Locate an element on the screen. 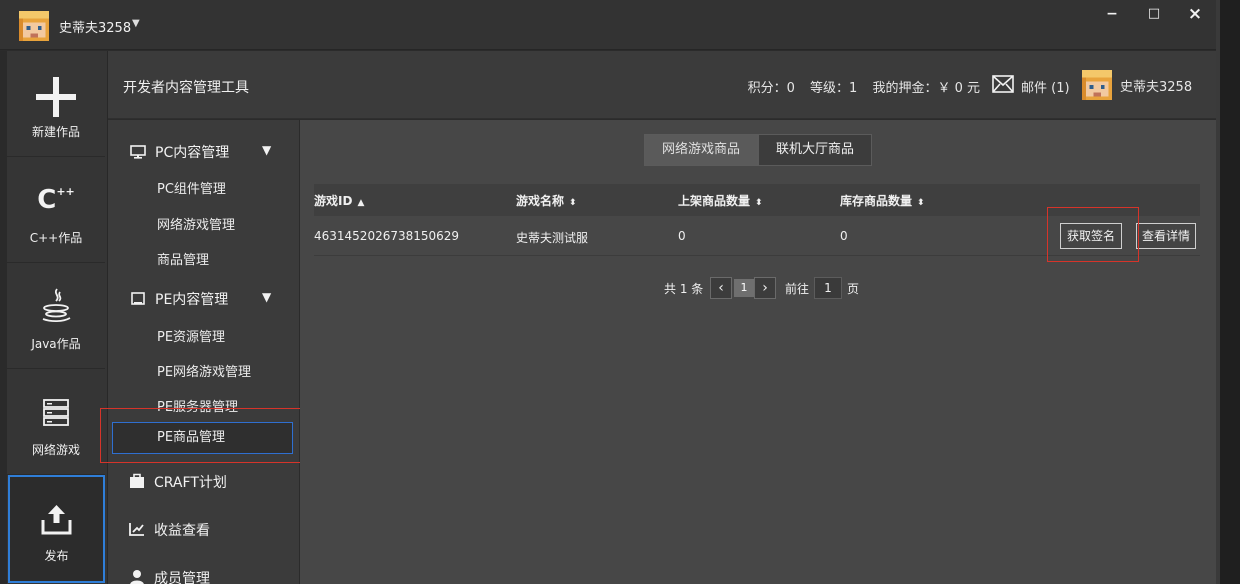 The image size is (1240, 584). nav-publish: 发布 is located at coordinates (56, 529).